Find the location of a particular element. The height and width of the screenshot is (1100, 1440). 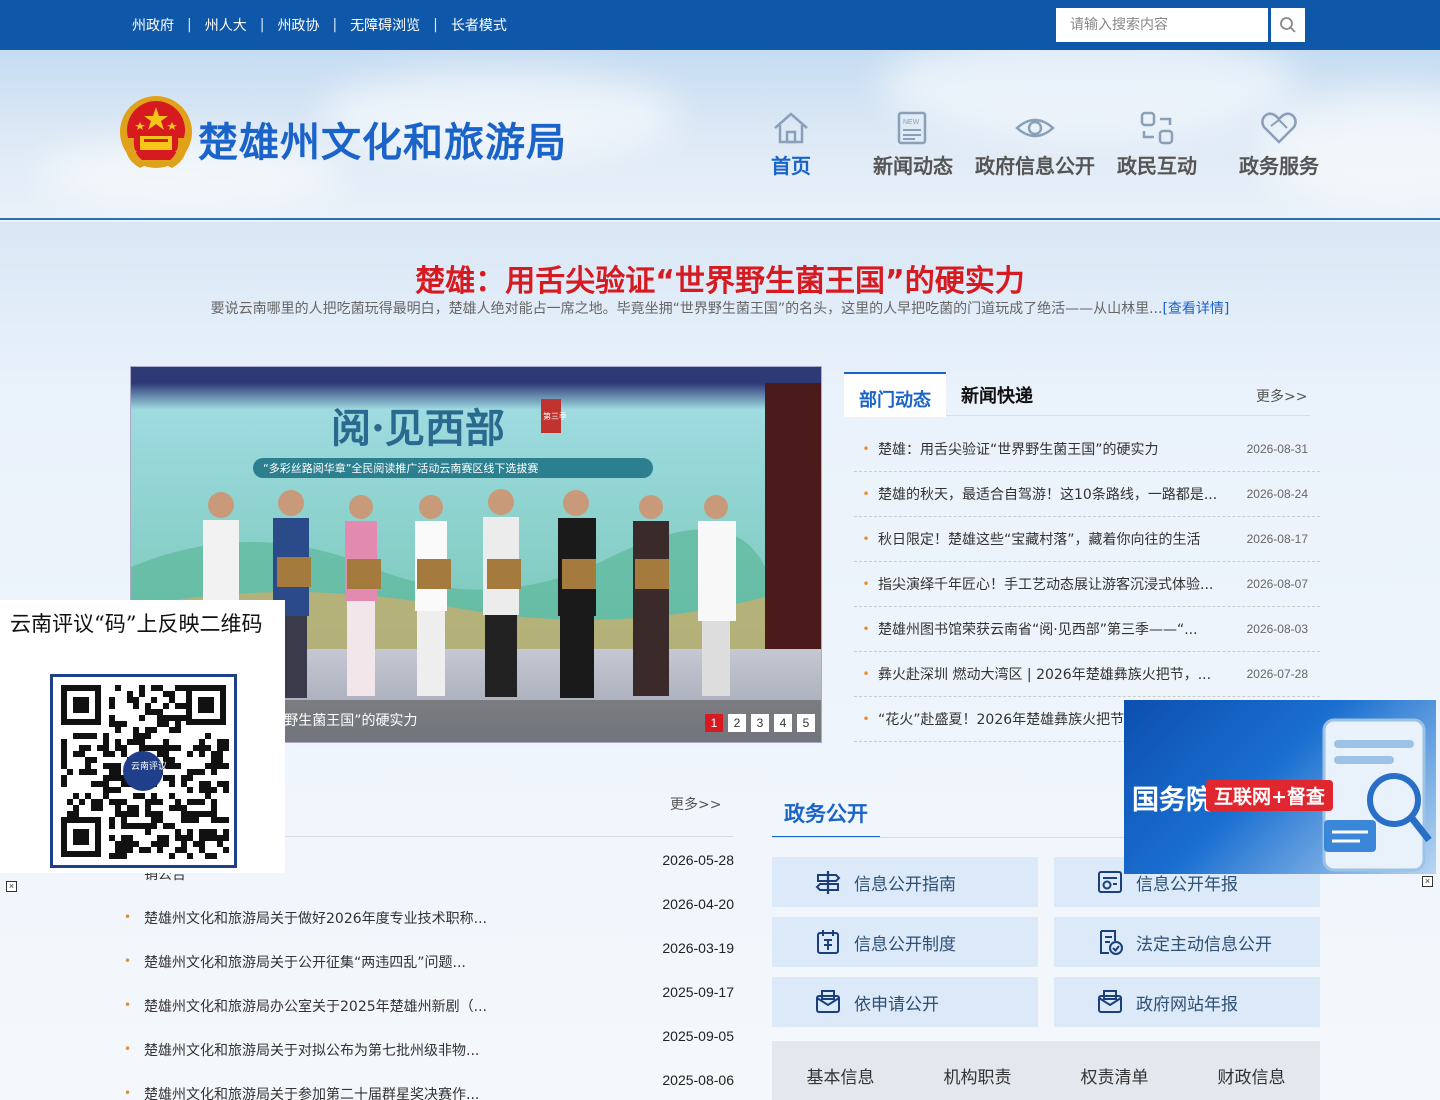

list-item: • 楚雄州文化和旅游局关于对拟公布为第七批州级非物... 2025-09-05 is located at coordinates (429, 1048).